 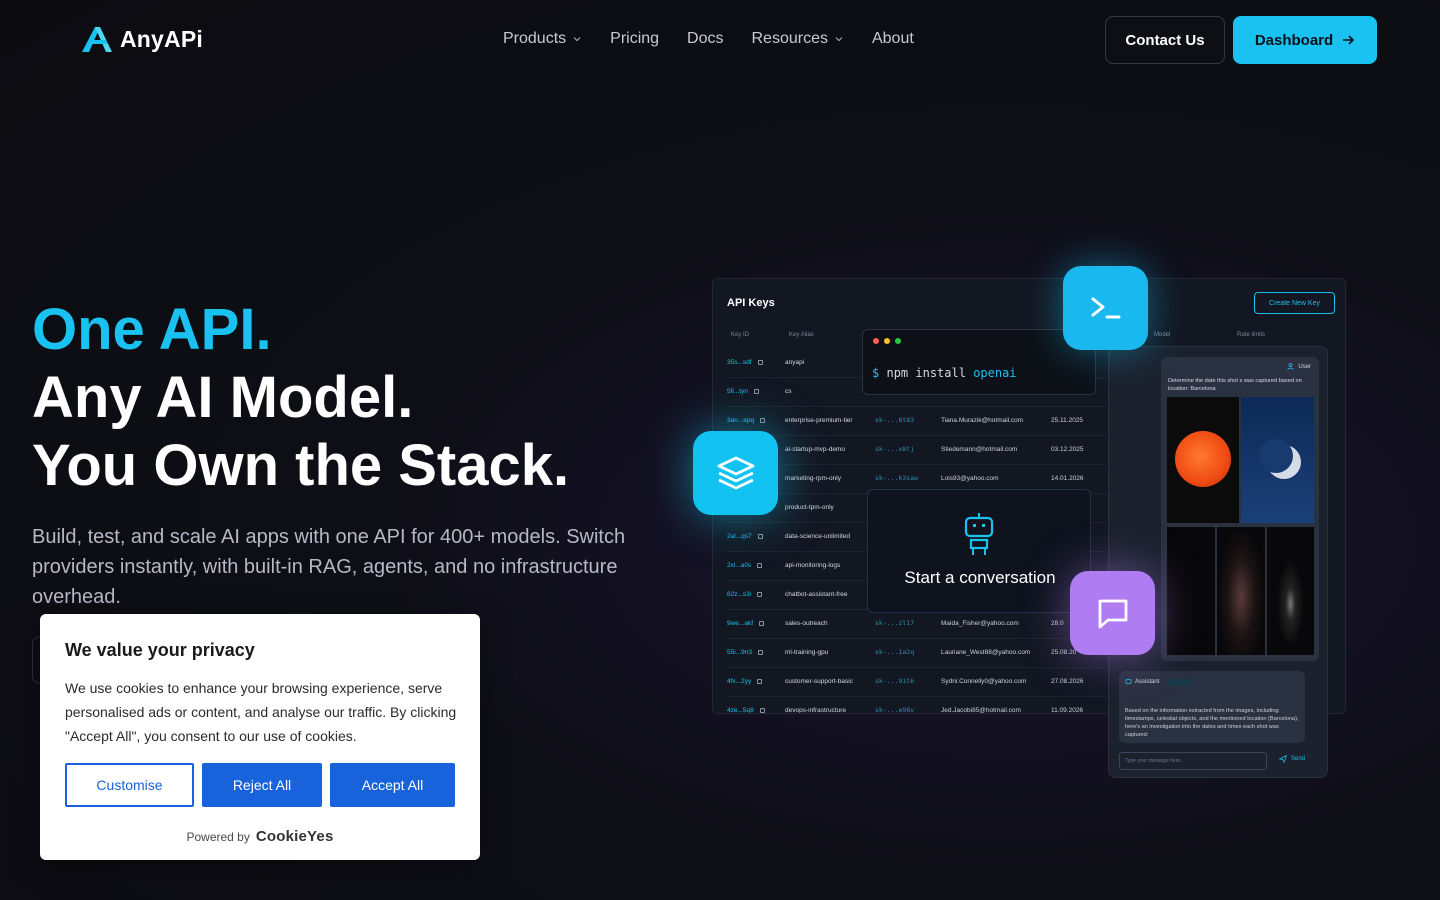 What do you see at coordinates (887, 341) in the screenshot?
I see `minimize-dot-icon` at bounding box center [887, 341].